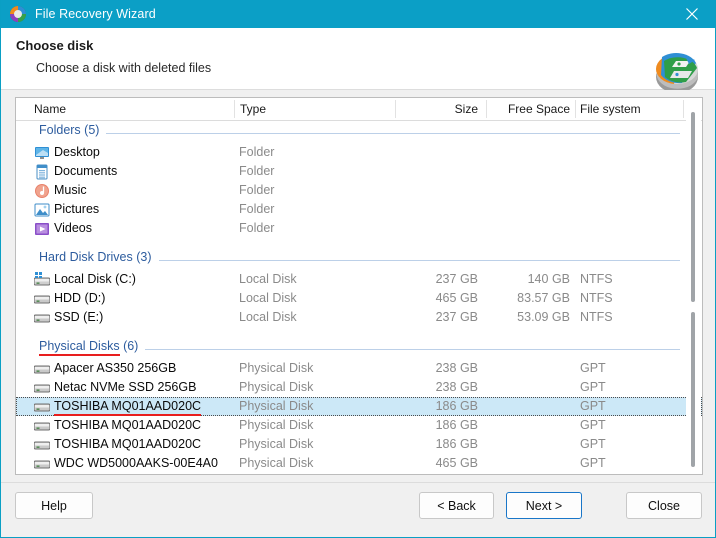  I want to click on table-row: Apacer AS350 256GB Physical Disk 238 GB GPT, so click(359, 368).